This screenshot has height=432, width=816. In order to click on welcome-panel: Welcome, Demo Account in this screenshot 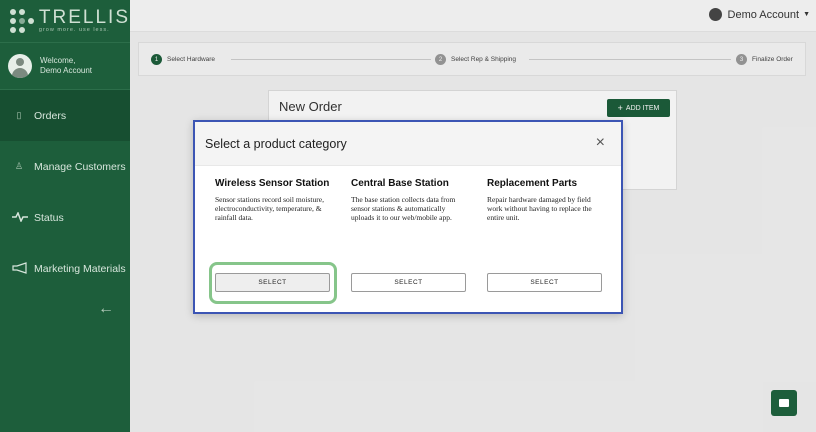, I will do `click(65, 66)`.